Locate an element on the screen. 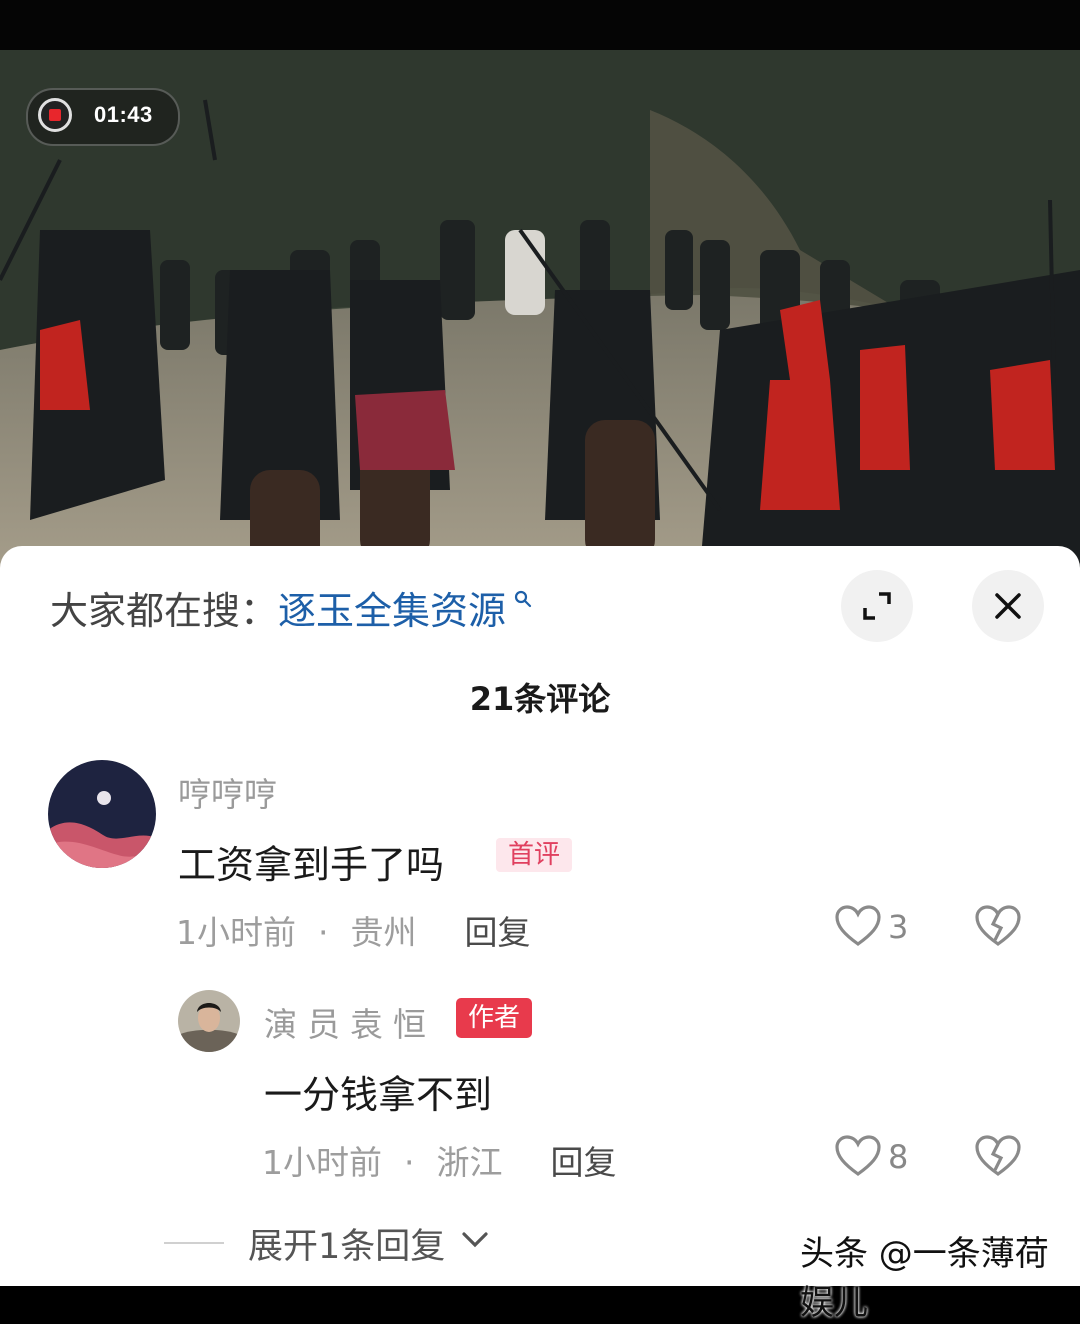  comment-text: 工资拿到手了吗 is located at coordinates (311, 865).